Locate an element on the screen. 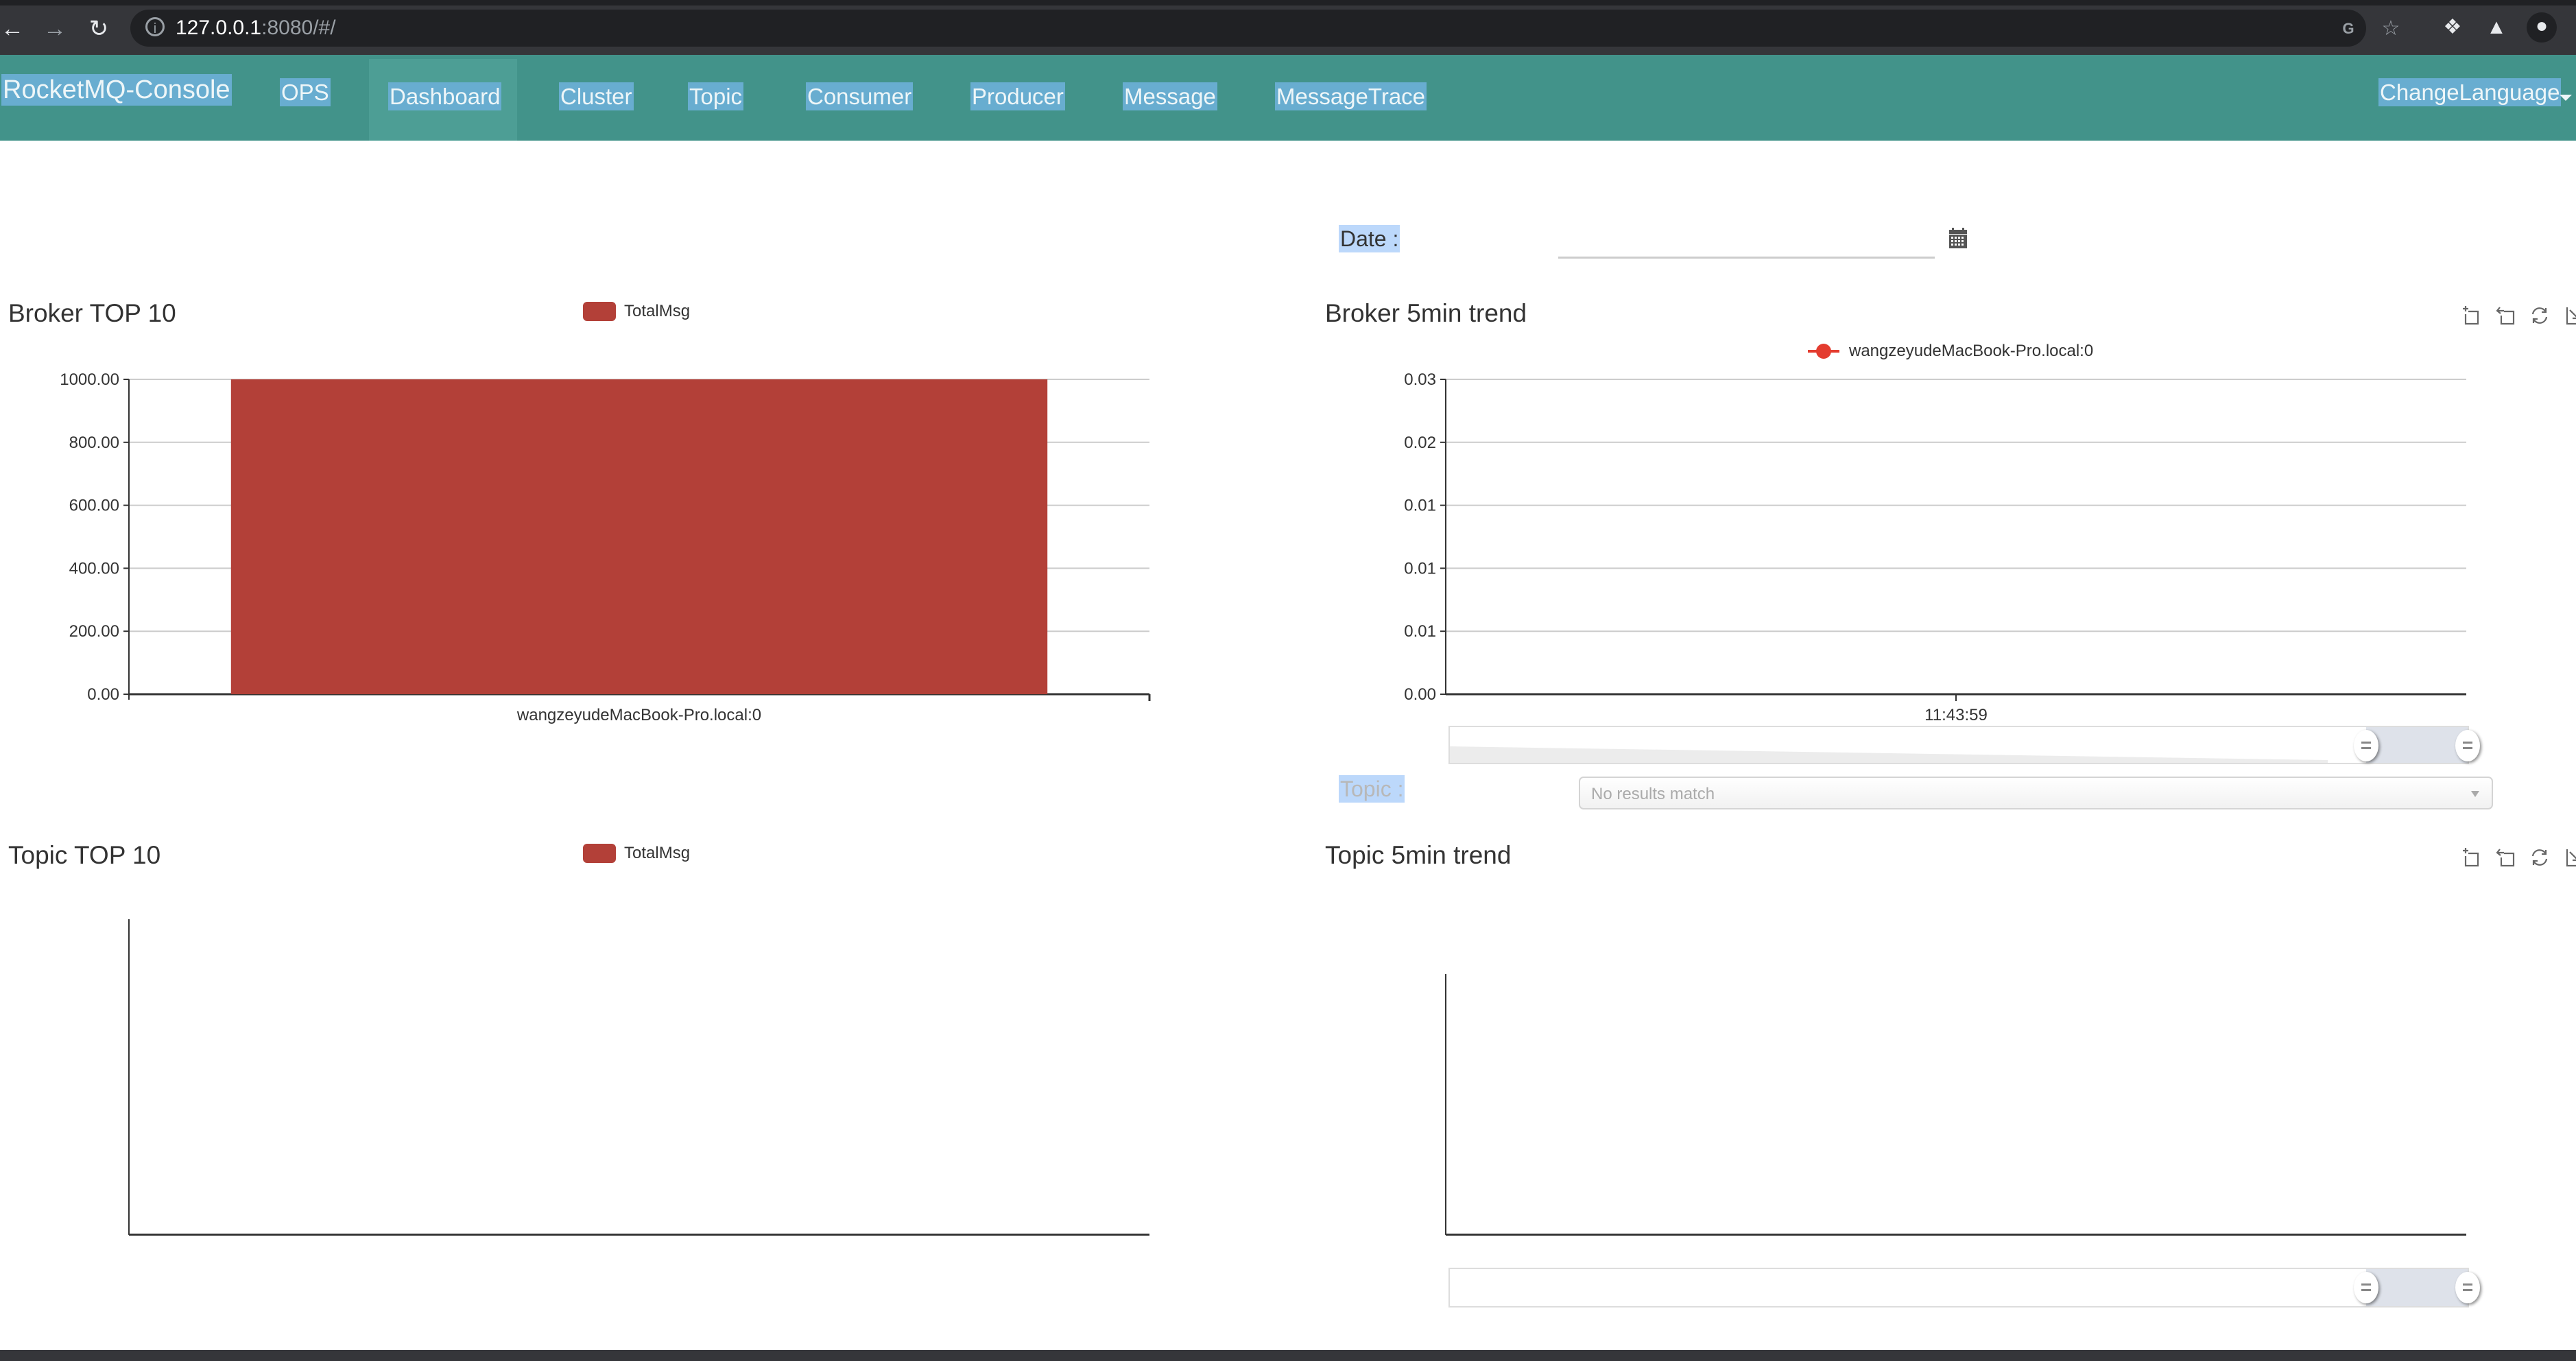  address-bar: i 127.0.0.1:8080/#/ G ☆ is located at coordinates (1265, 29).